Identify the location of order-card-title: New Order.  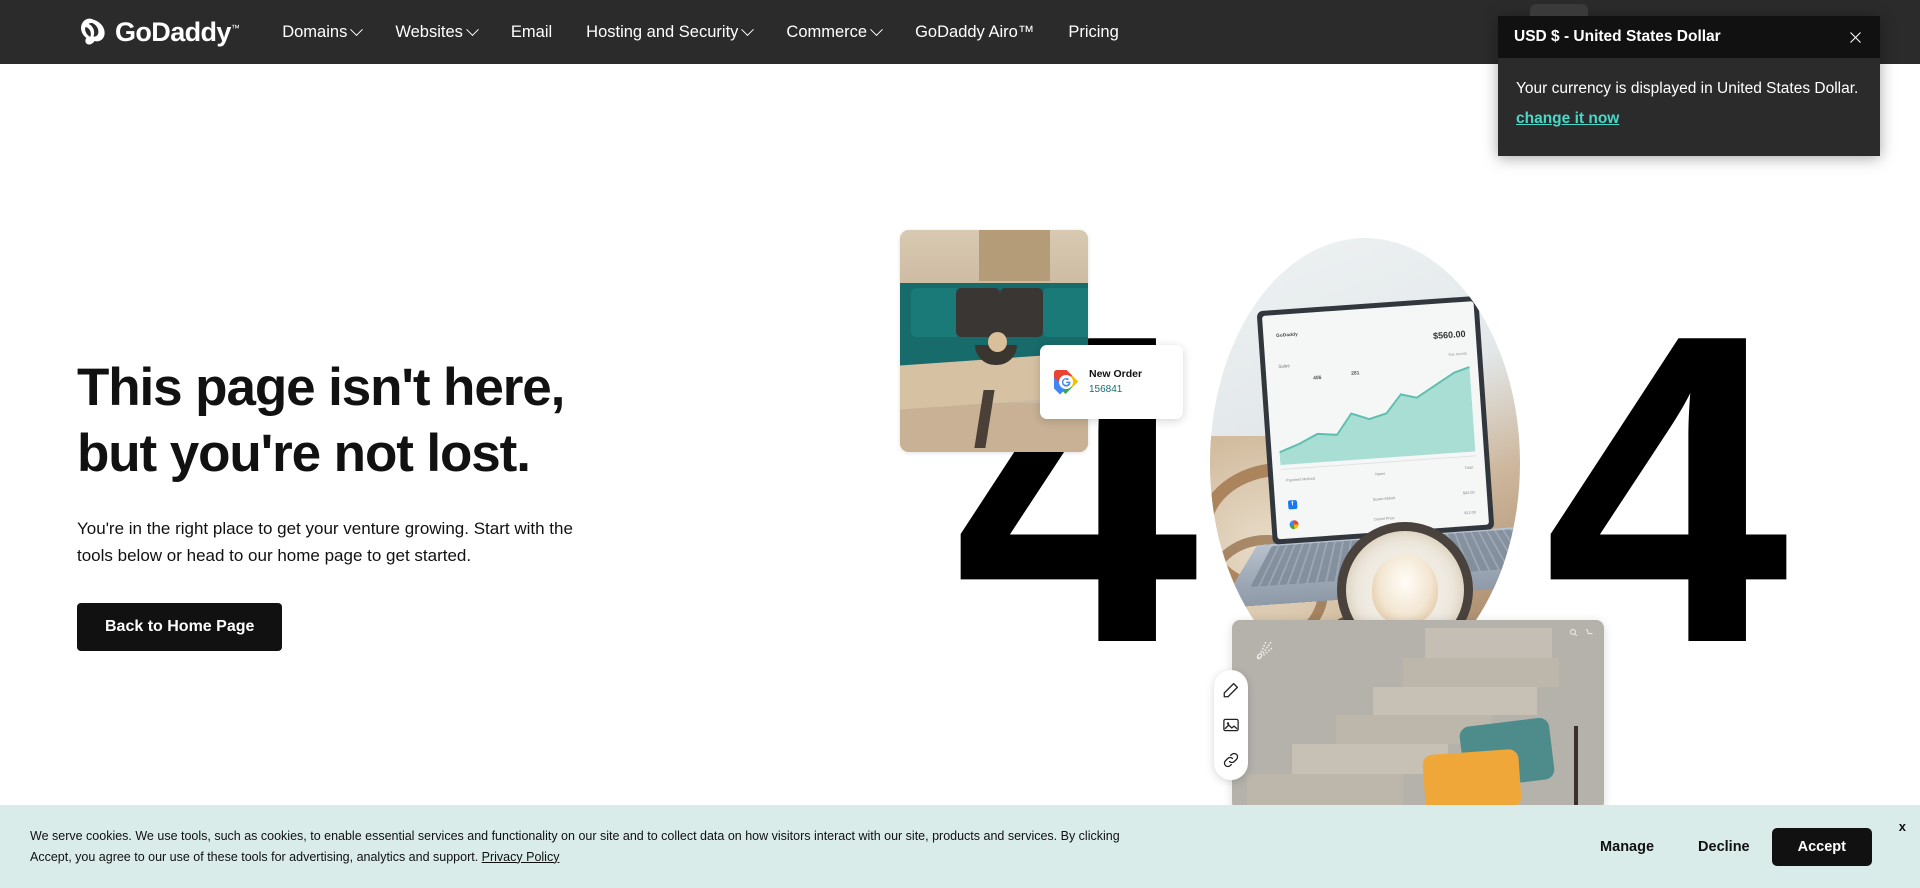
(1116, 373).